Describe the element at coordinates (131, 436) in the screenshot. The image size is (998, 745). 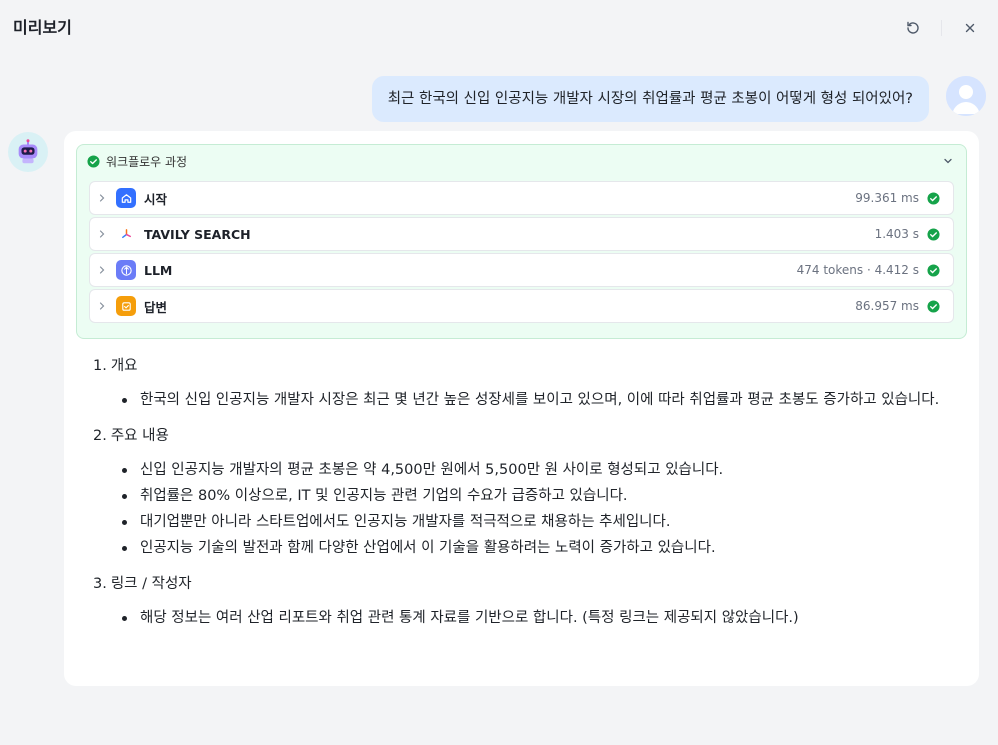
I see `section-title: 2. 주요 내용` at that location.